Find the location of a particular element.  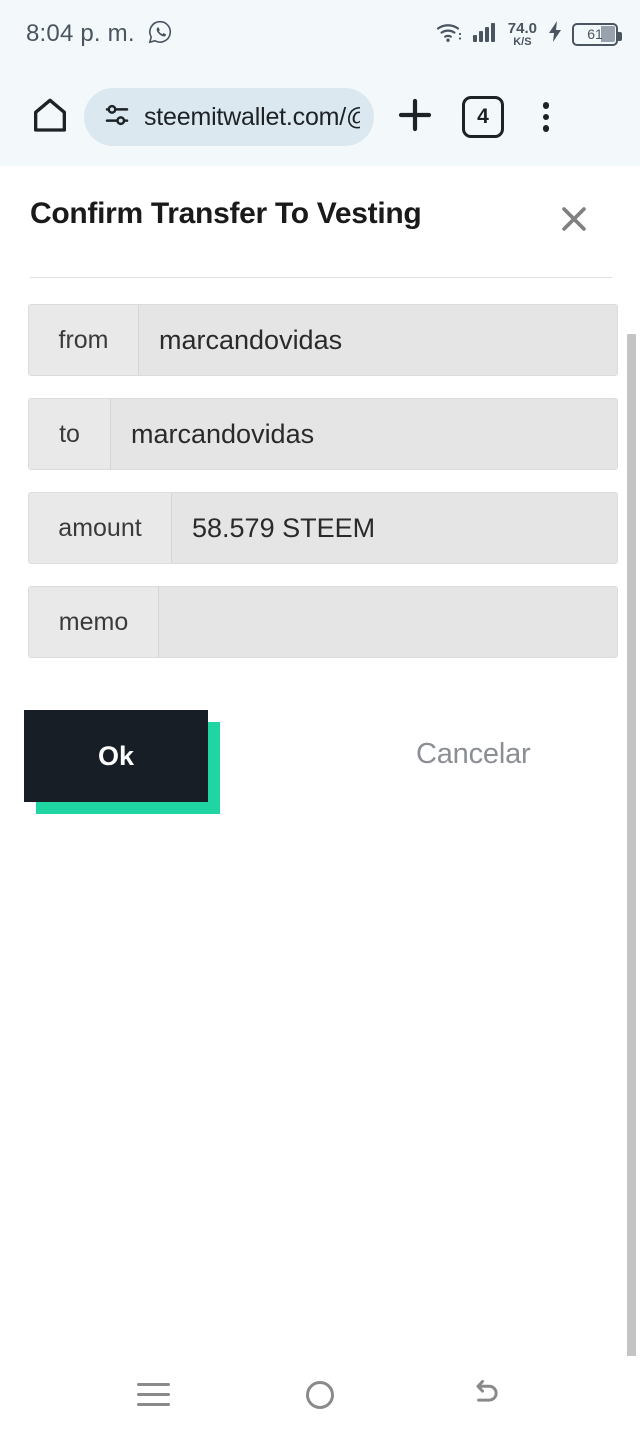

three-dot-menu-icon is located at coordinates (546, 117).